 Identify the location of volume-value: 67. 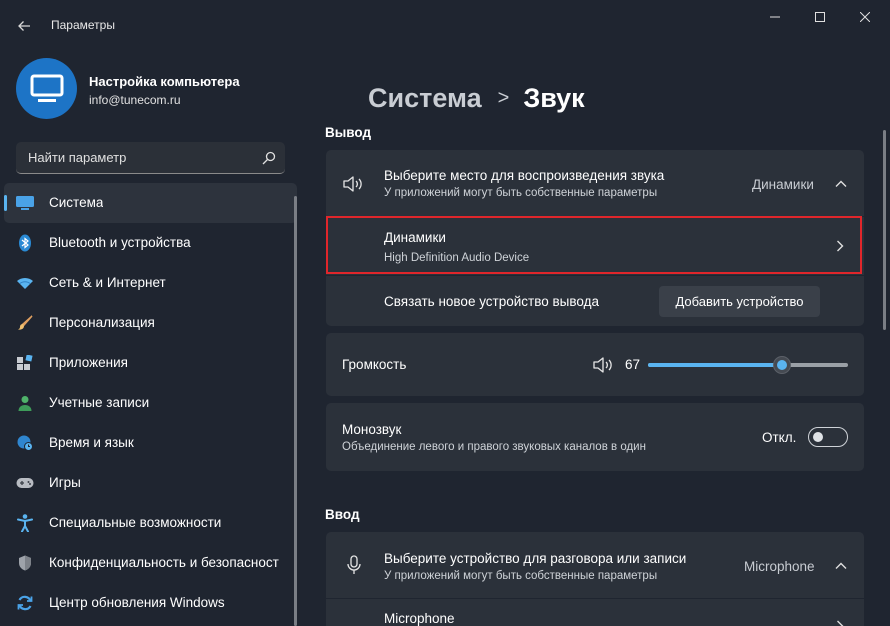
(633, 364).